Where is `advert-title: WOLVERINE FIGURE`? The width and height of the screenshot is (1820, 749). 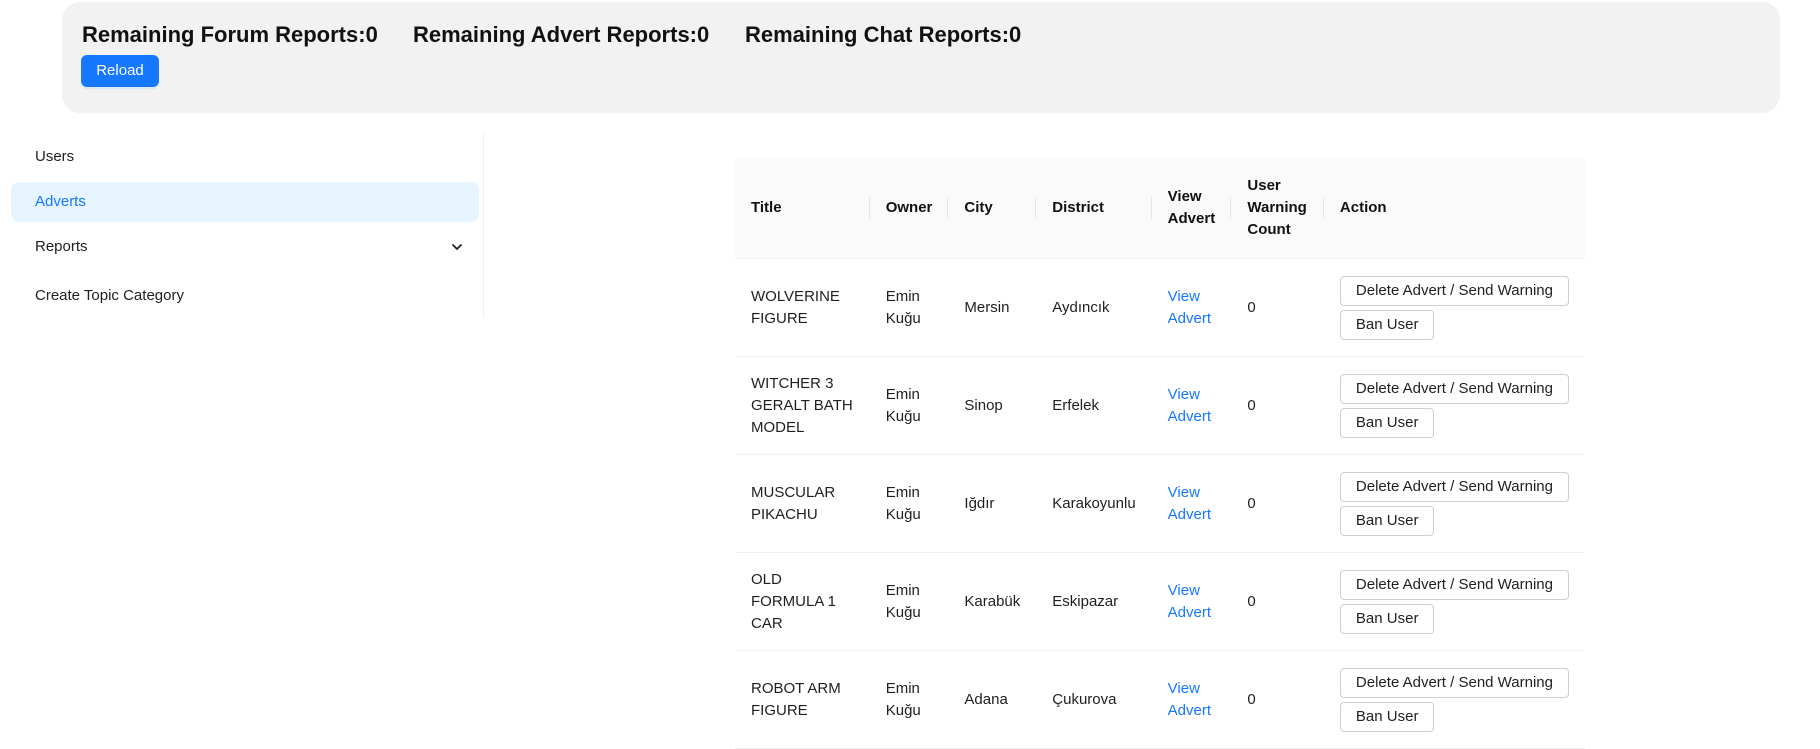 advert-title: WOLVERINE FIGURE is located at coordinates (802, 307).